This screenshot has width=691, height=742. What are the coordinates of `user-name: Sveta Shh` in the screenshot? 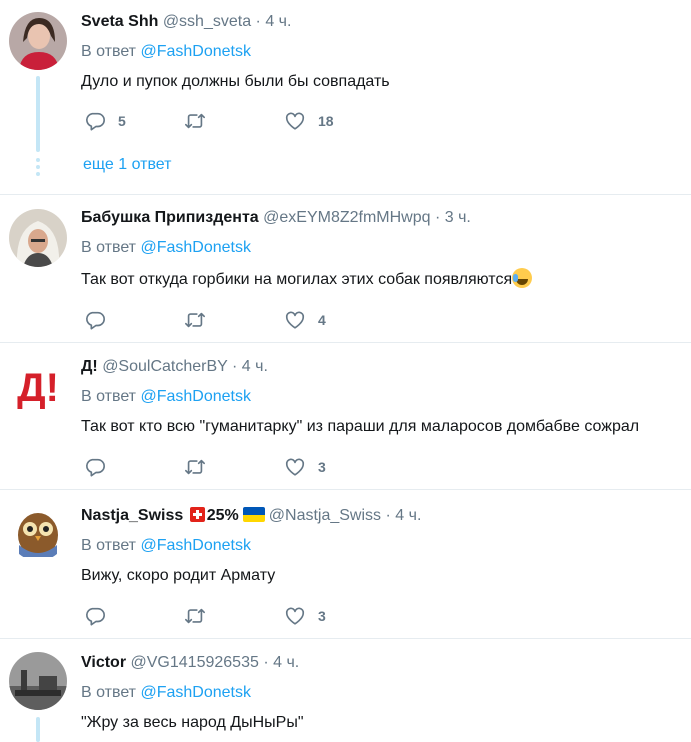 It's located at (119, 21).